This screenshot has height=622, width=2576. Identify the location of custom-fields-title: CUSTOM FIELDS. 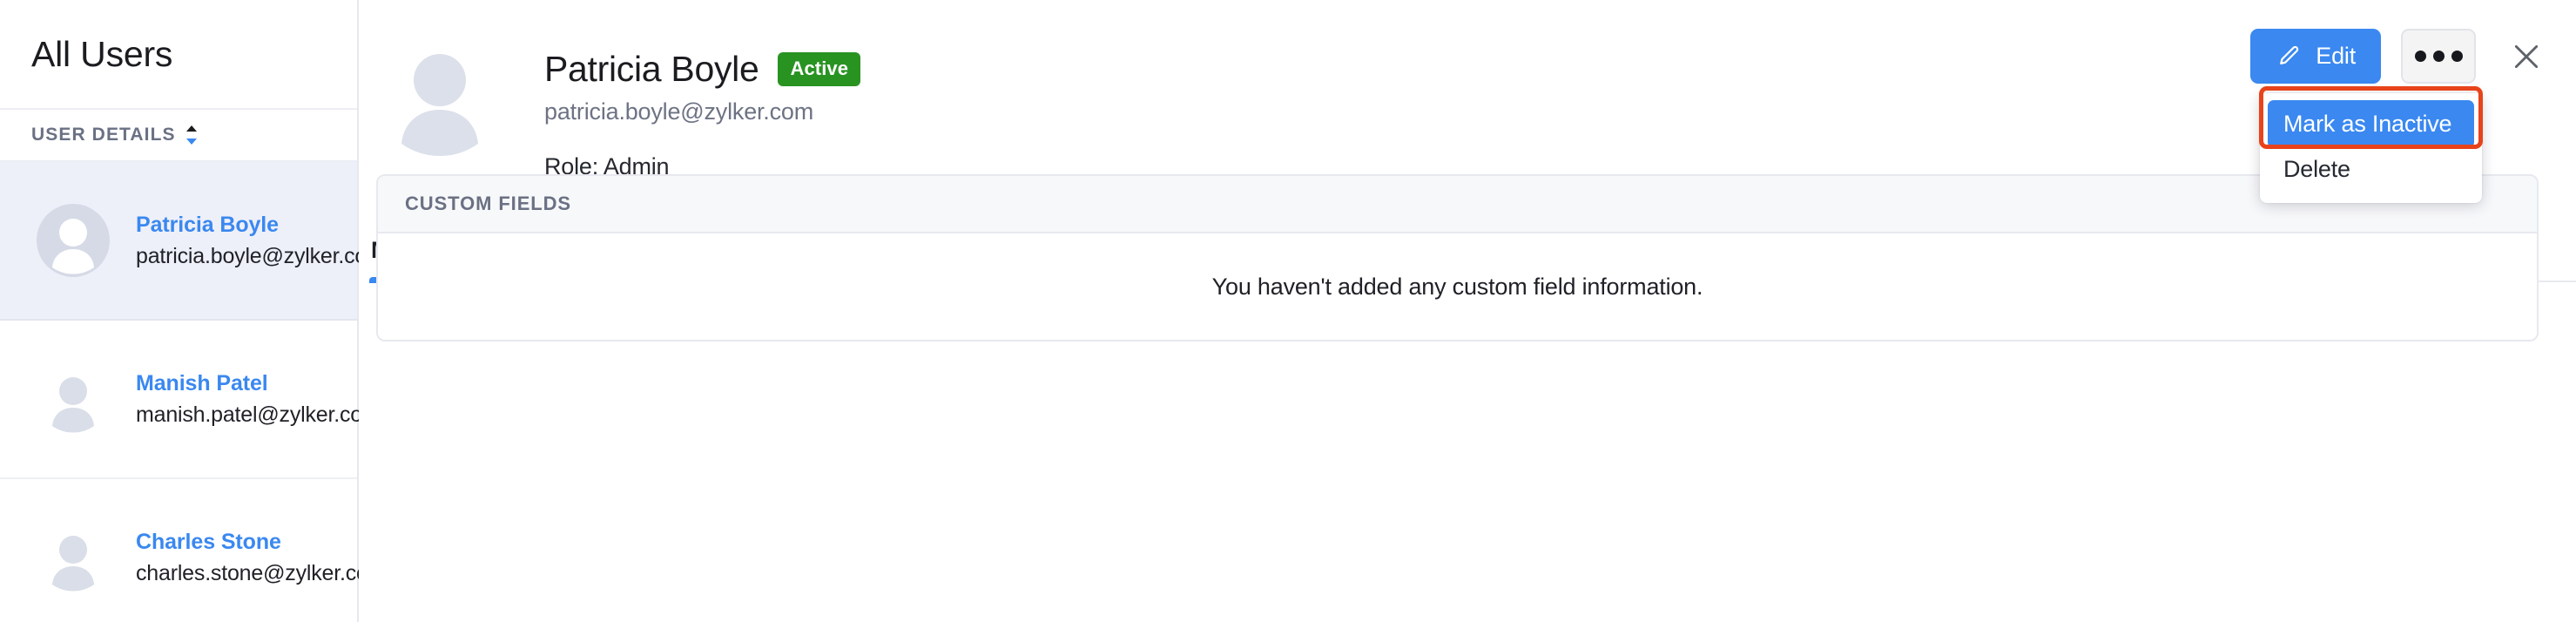
(488, 203).